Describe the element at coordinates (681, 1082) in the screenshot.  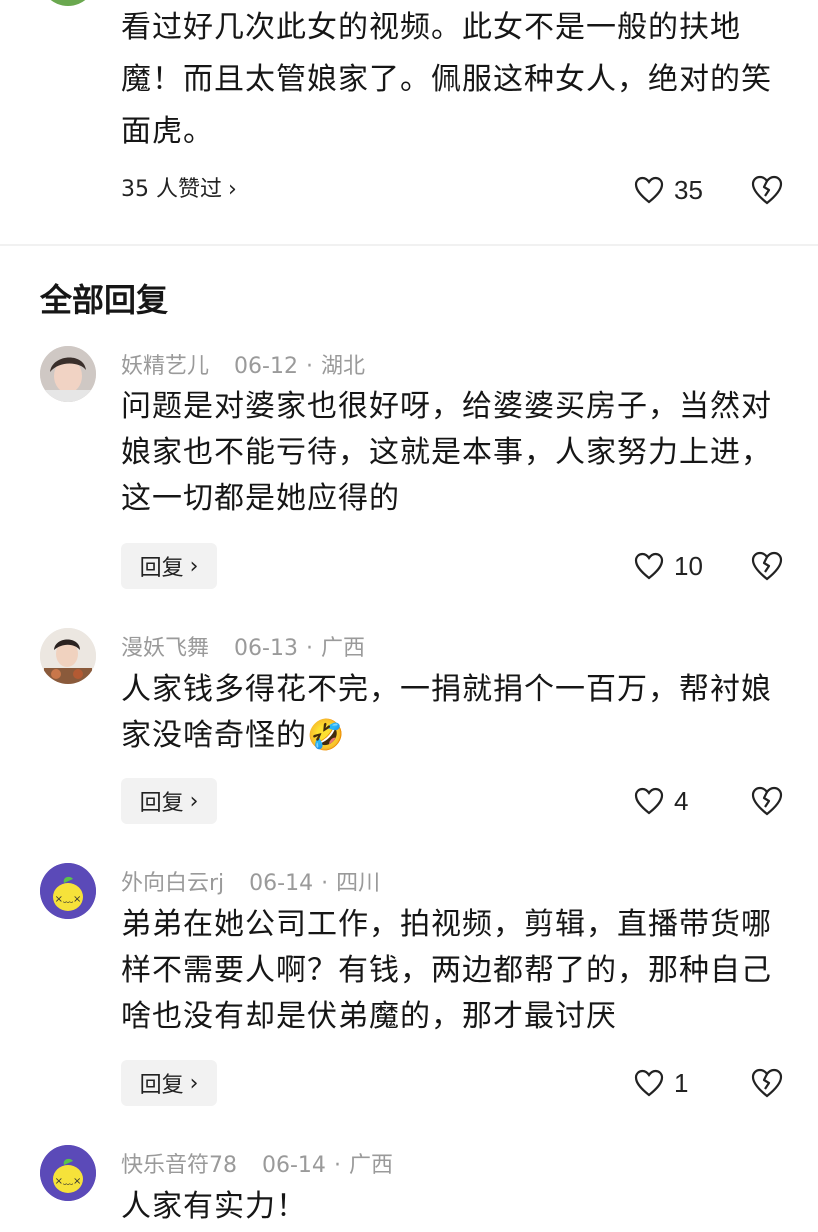
I see `like-count: 1` at that location.